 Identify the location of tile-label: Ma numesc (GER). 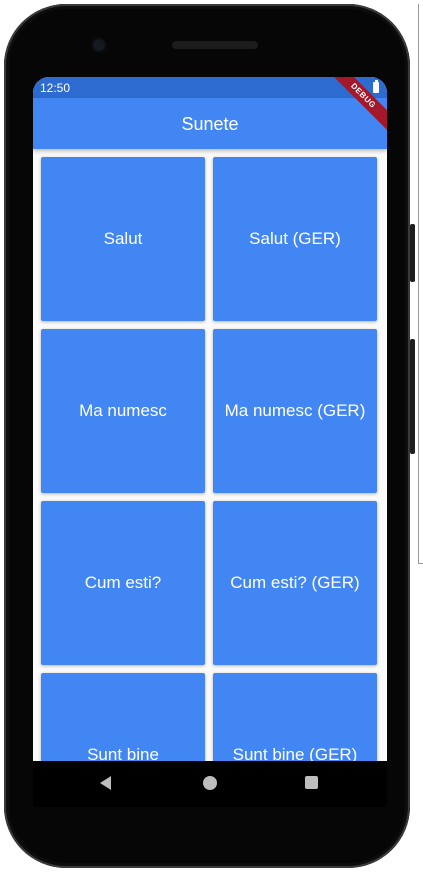
(295, 410).